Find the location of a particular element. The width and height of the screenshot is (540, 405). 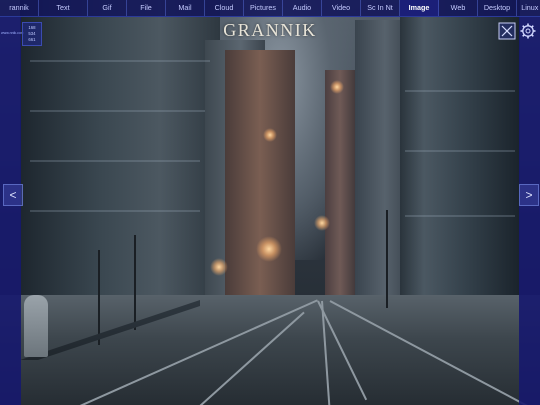

tab-cloud: Cloud is located at coordinates (224, 8).